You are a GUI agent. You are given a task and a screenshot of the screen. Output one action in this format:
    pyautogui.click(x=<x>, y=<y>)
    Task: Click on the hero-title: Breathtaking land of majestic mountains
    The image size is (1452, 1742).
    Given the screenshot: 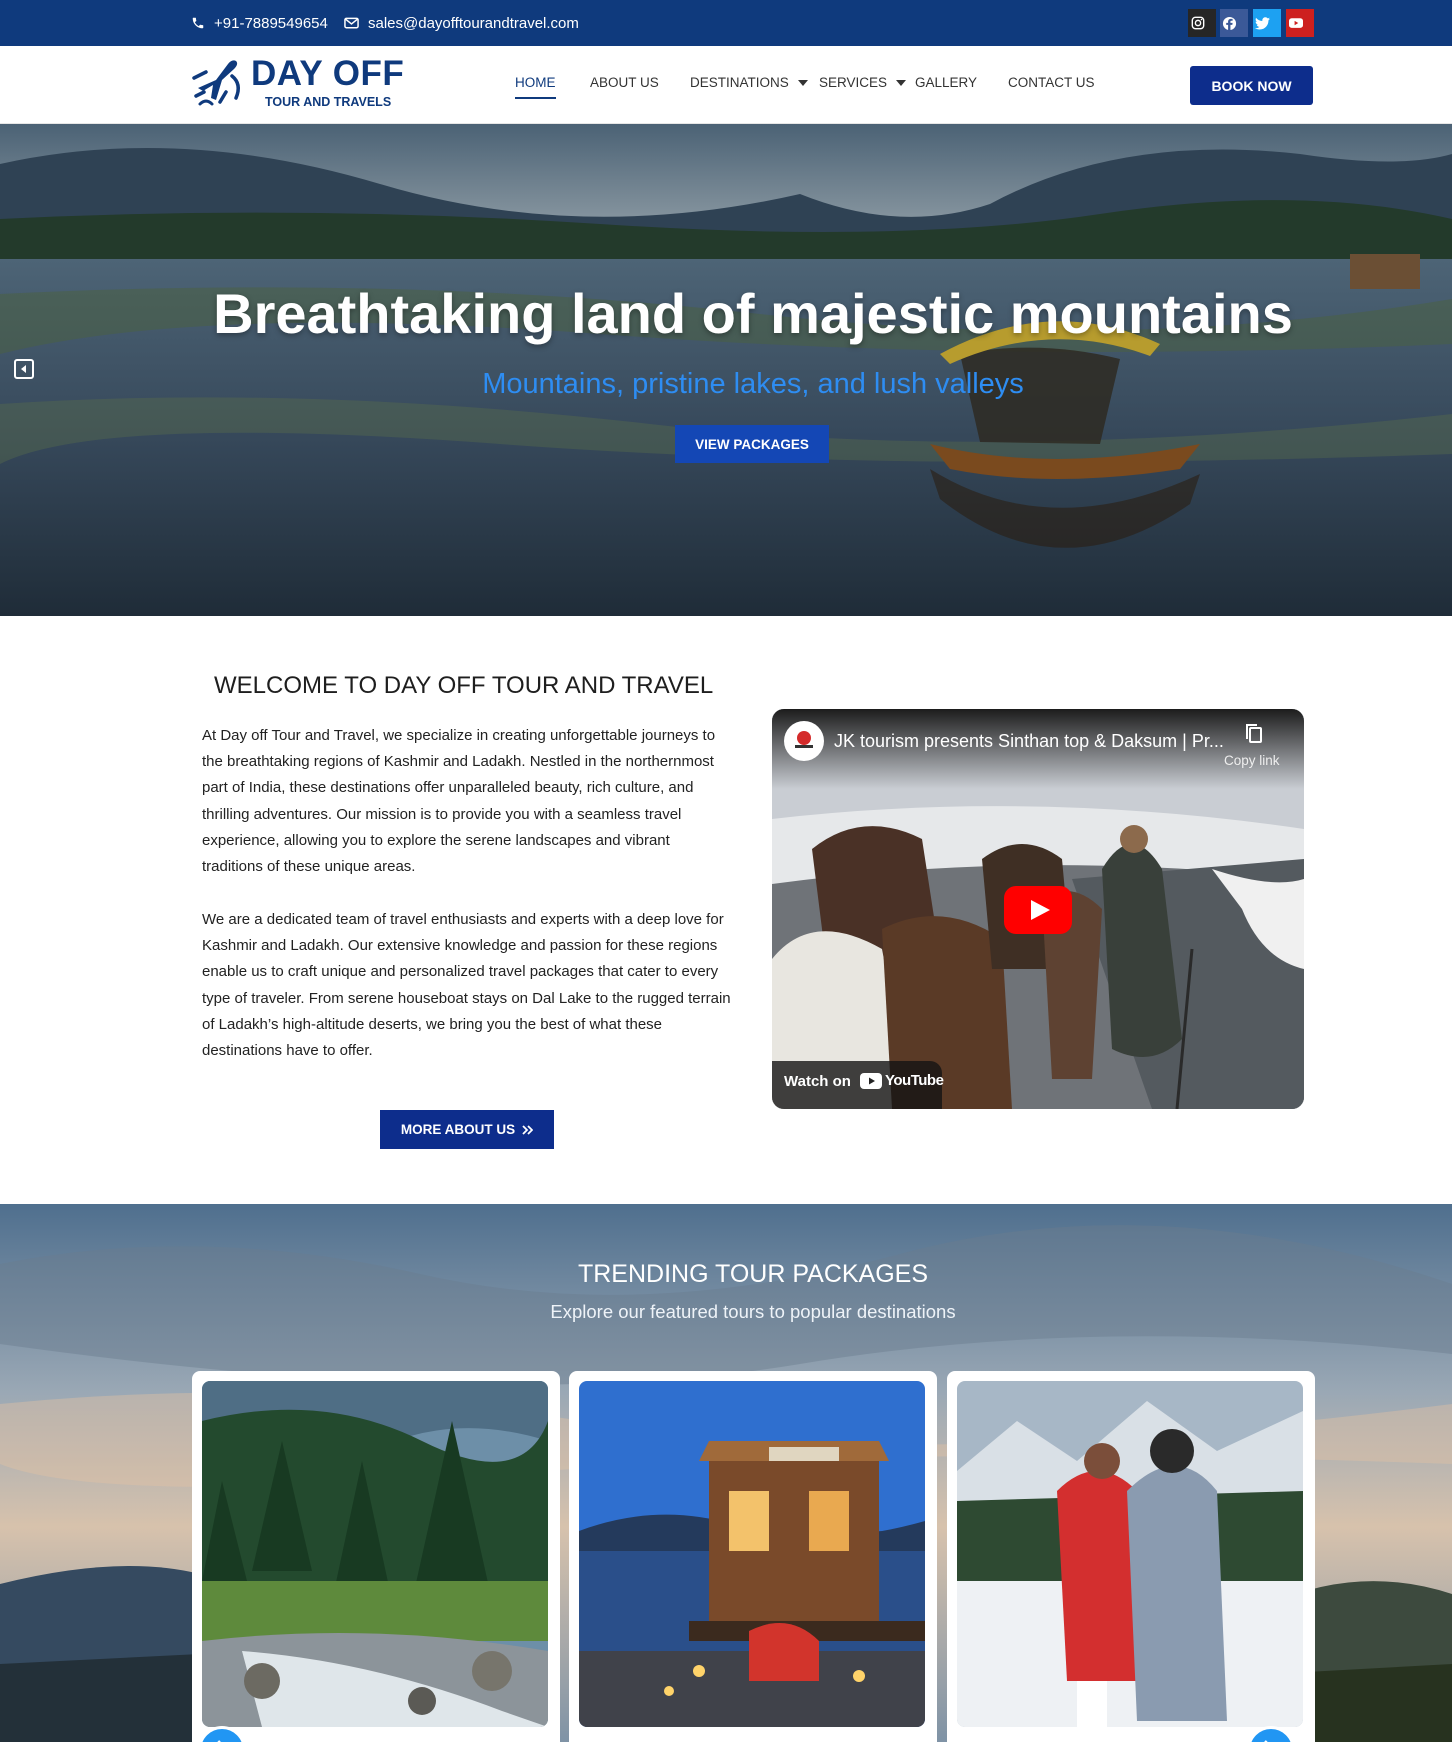 What is the action you would take?
    pyautogui.click(x=753, y=313)
    